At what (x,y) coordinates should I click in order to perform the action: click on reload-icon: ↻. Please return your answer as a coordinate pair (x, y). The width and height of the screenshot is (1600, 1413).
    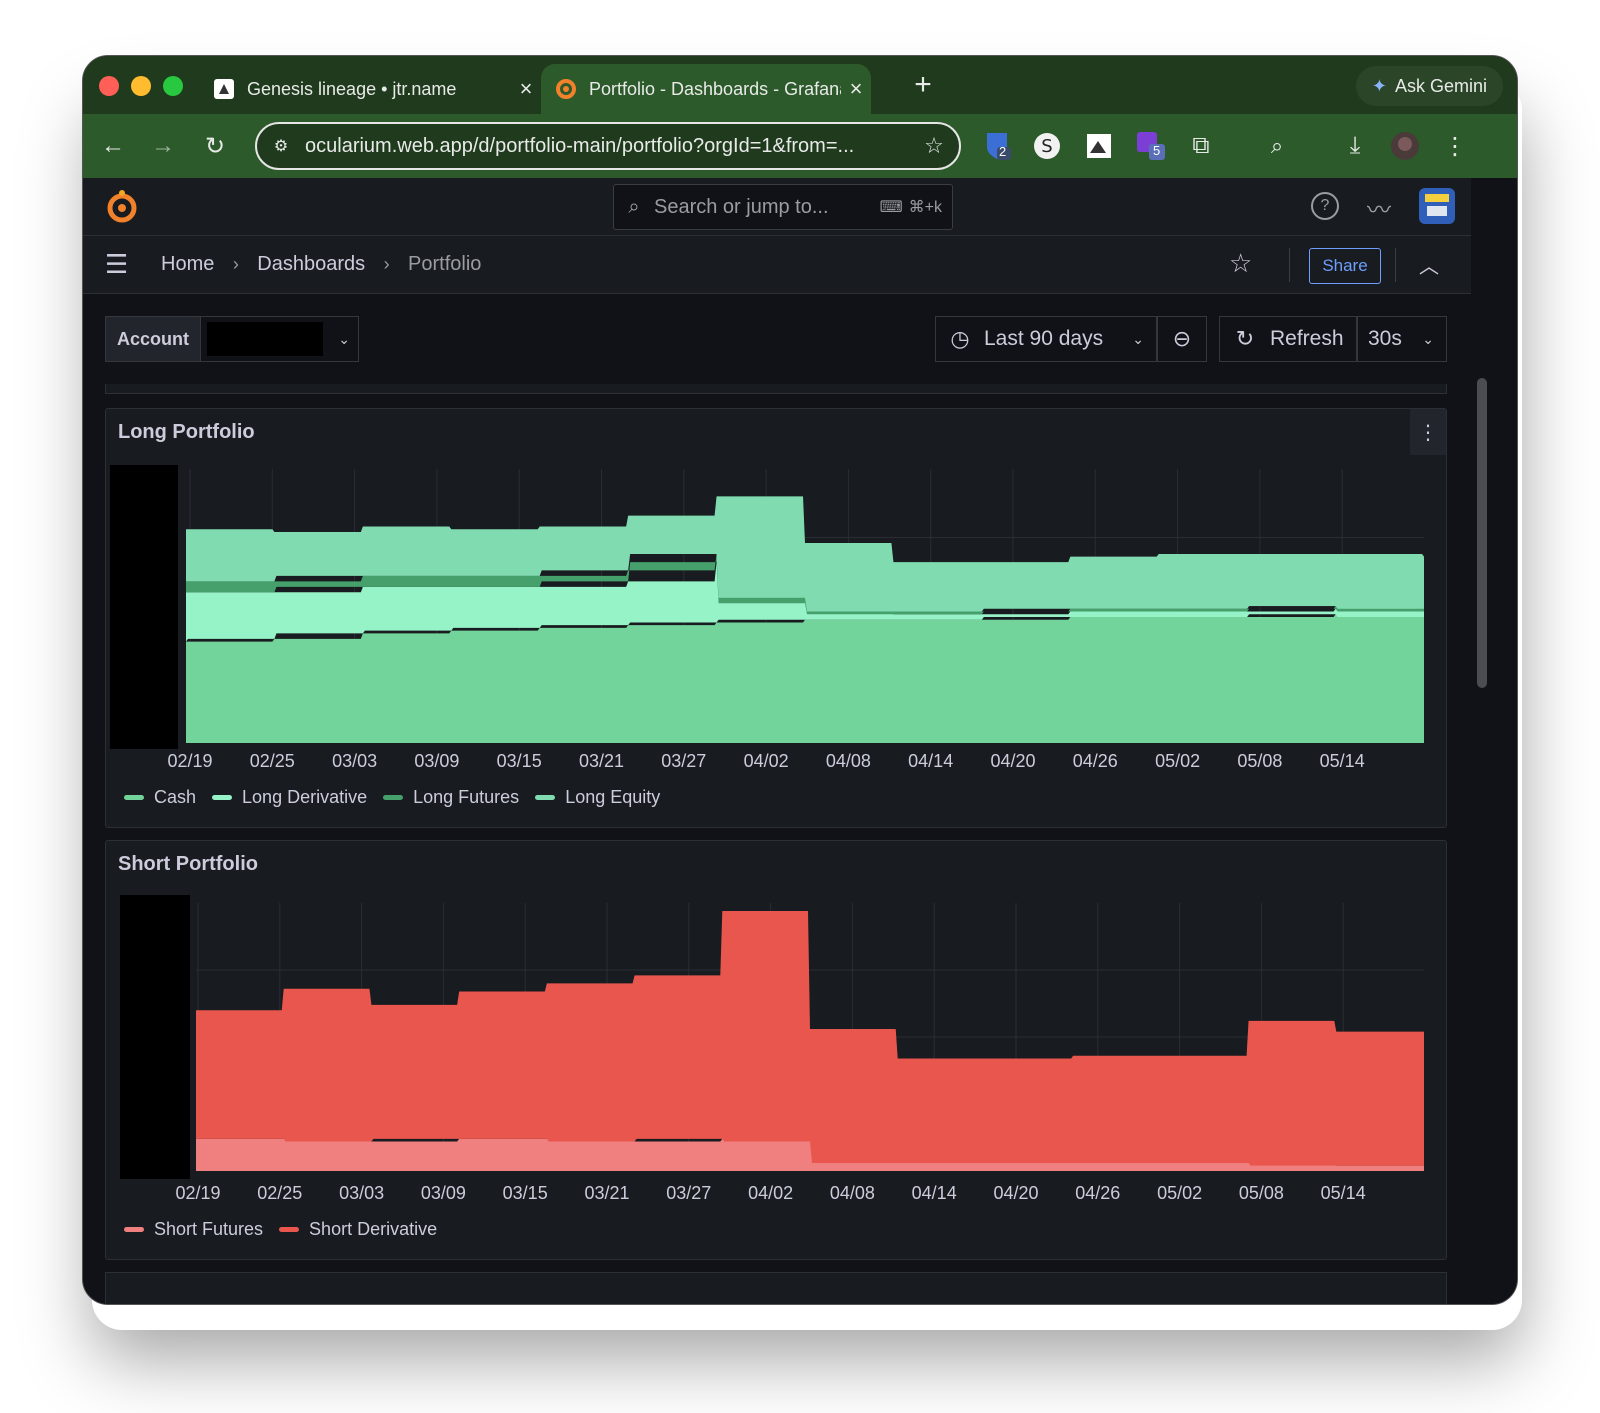
    Looking at the image, I should click on (215, 146).